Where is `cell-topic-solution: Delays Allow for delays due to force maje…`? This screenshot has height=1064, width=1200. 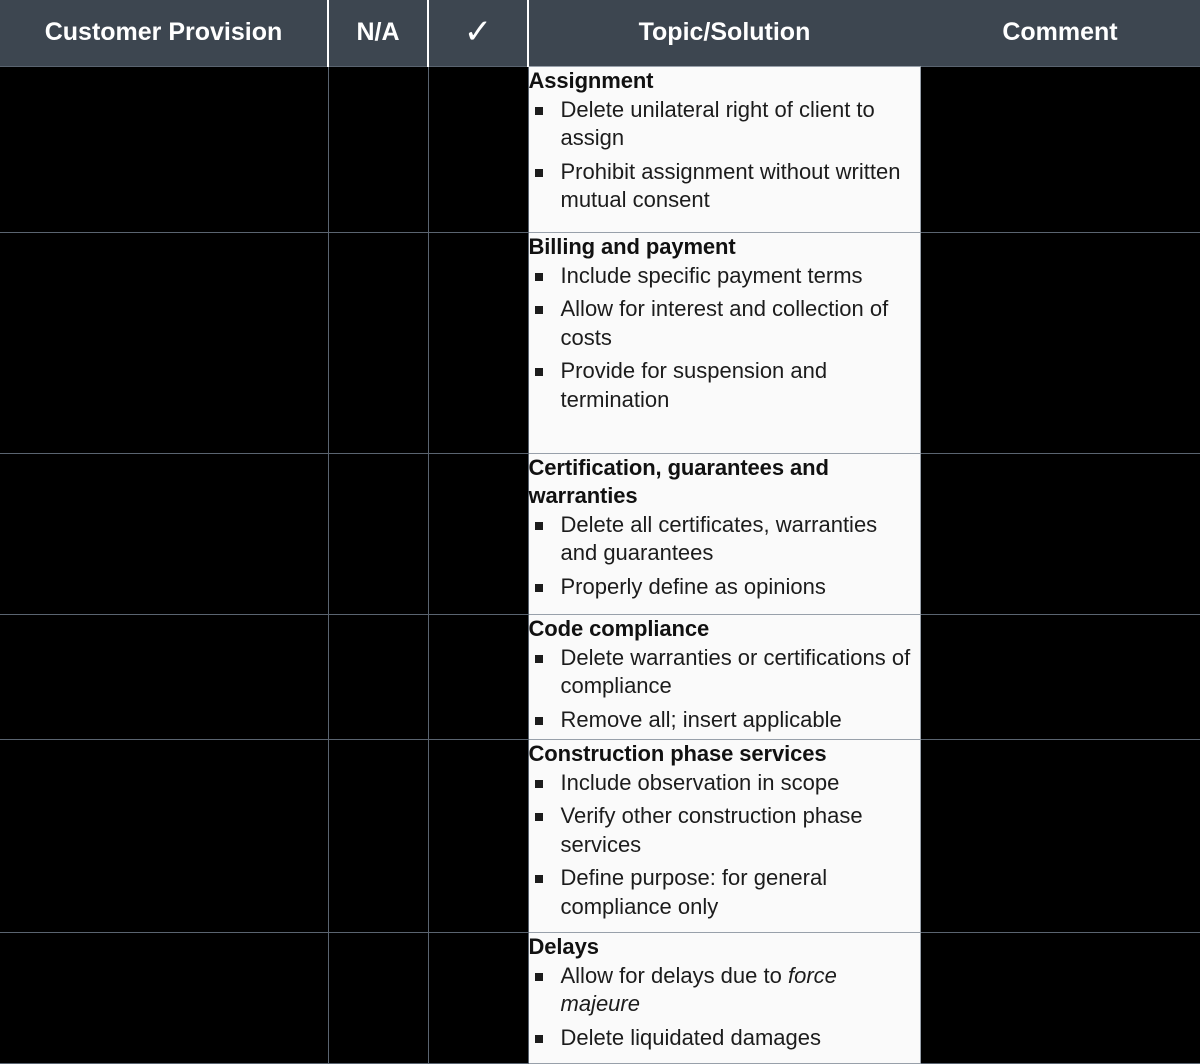 cell-topic-solution: Delays Allow for delays due to force maje… is located at coordinates (724, 997).